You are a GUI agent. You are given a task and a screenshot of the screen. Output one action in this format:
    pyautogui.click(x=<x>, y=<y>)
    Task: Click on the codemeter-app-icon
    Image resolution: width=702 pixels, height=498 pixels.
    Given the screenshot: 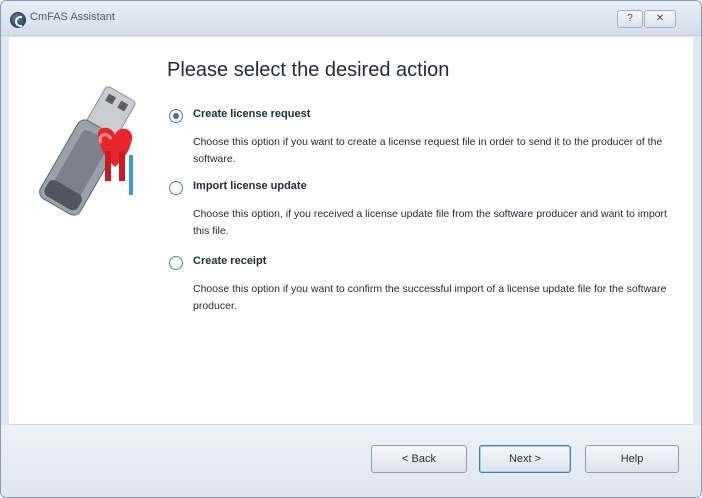 What is the action you would take?
    pyautogui.click(x=18, y=20)
    